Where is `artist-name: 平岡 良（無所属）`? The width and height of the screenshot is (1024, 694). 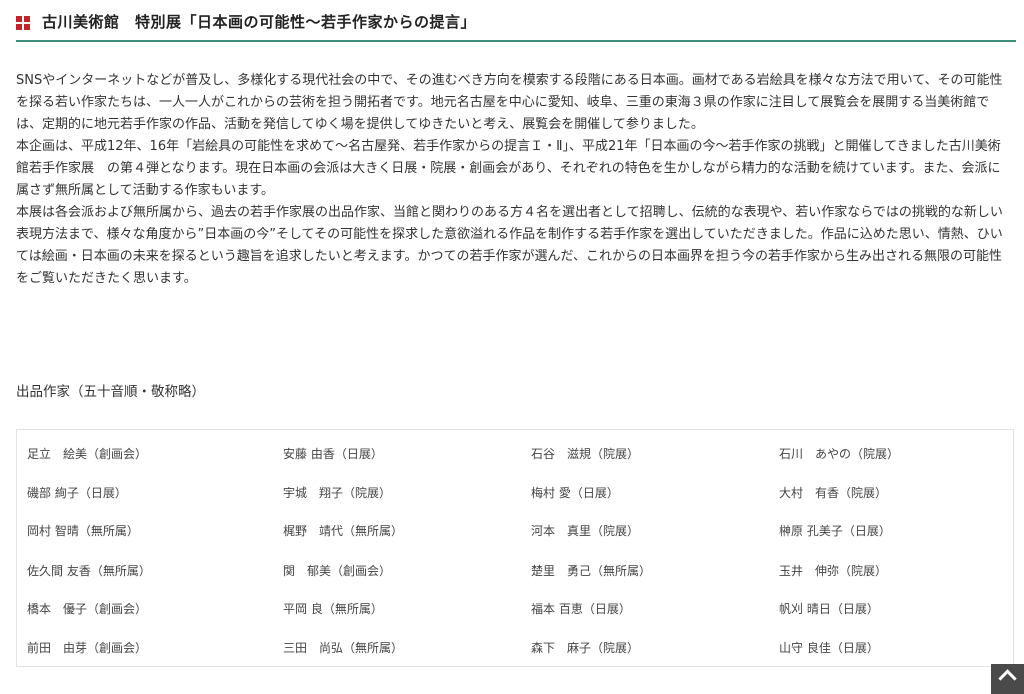 artist-name: 平岡 良（無所属） is located at coordinates (333, 609).